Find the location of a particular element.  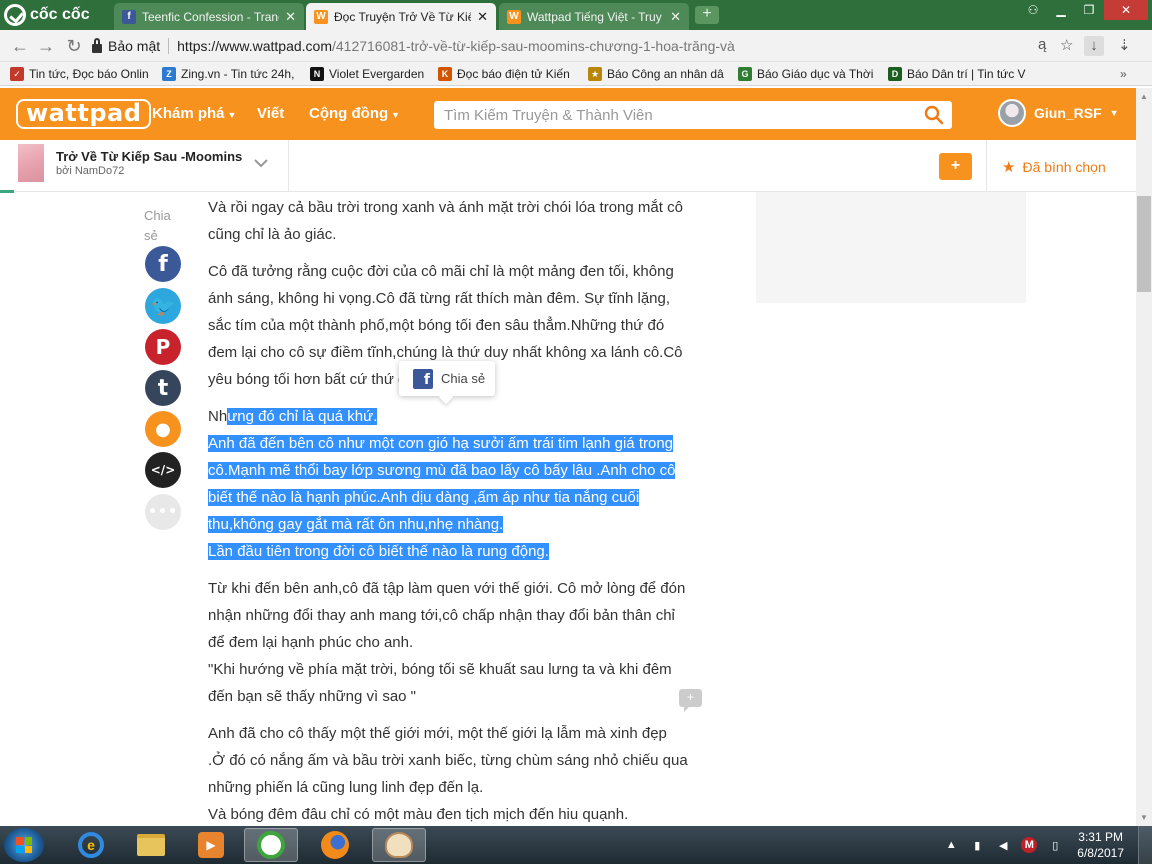

story-cover-thumbnail is located at coordinates (31, 163).